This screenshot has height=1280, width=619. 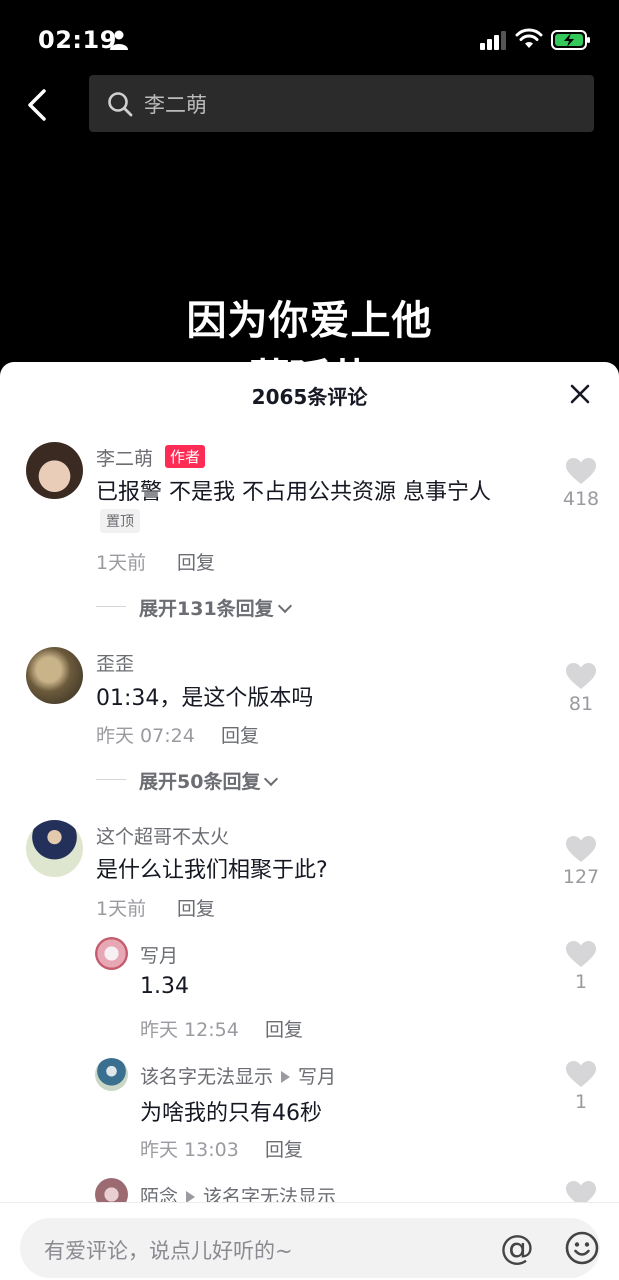 What do you see at coordinates (206, 609) in the screenshot?
I see `expand-replies-label: 展开131条回复` at bounding box center [206, 609].